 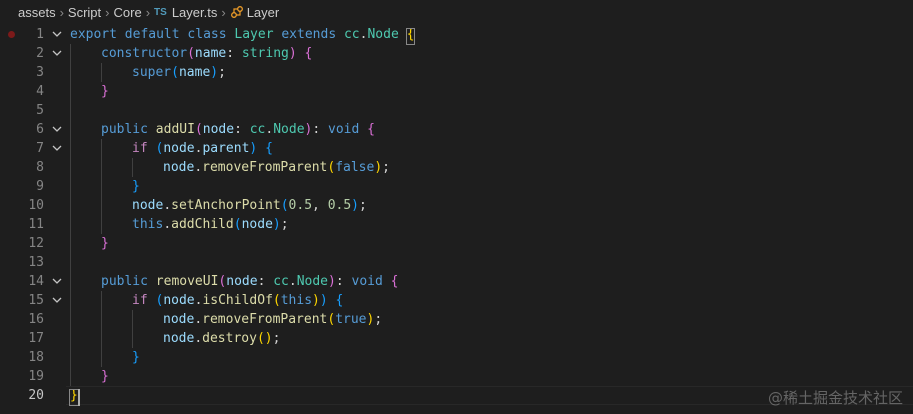 What do you see at coordinates (36, 357) in the screenshot?
I see `line-number: 18` at bounding box center [36, 357].